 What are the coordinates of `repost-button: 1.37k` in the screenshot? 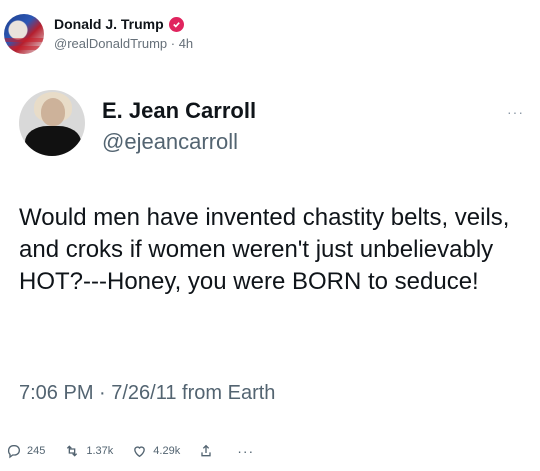 It's located at (88, 451).